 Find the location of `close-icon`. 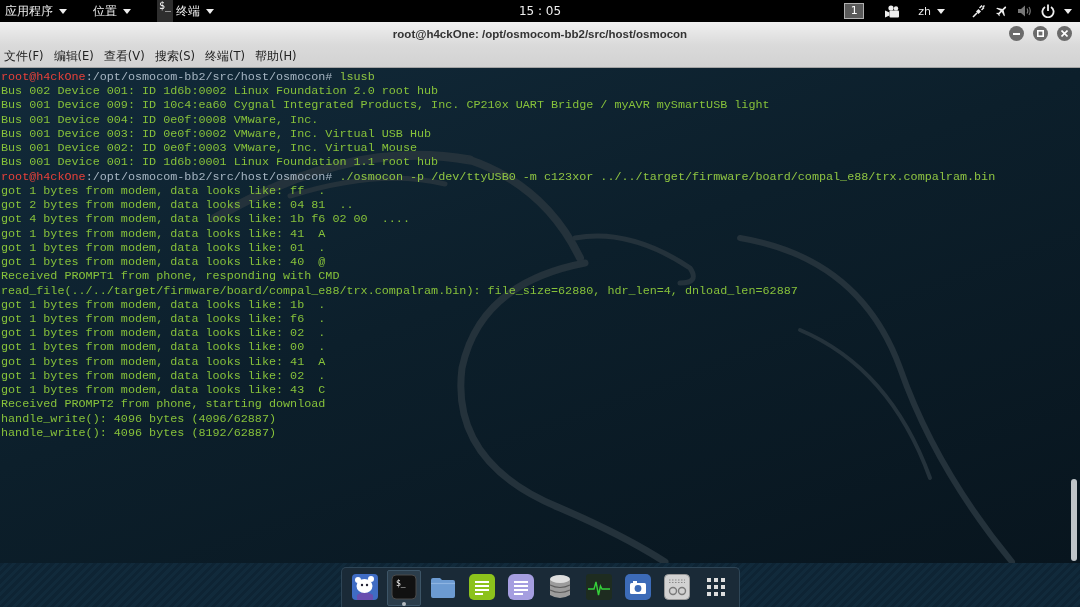

close-icon is located at coordinates (1064, 33).